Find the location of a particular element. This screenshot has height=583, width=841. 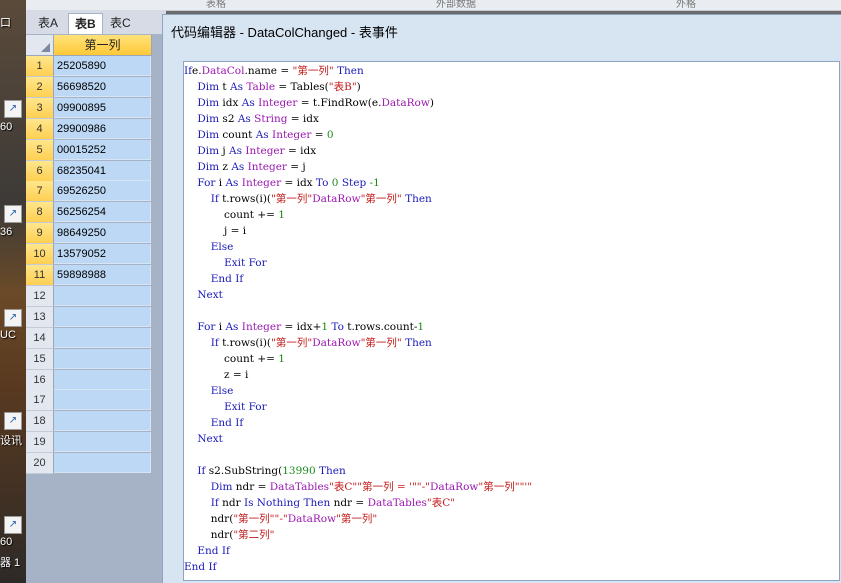

table-row: 2 56698520 is located at coordinates (89, 87).